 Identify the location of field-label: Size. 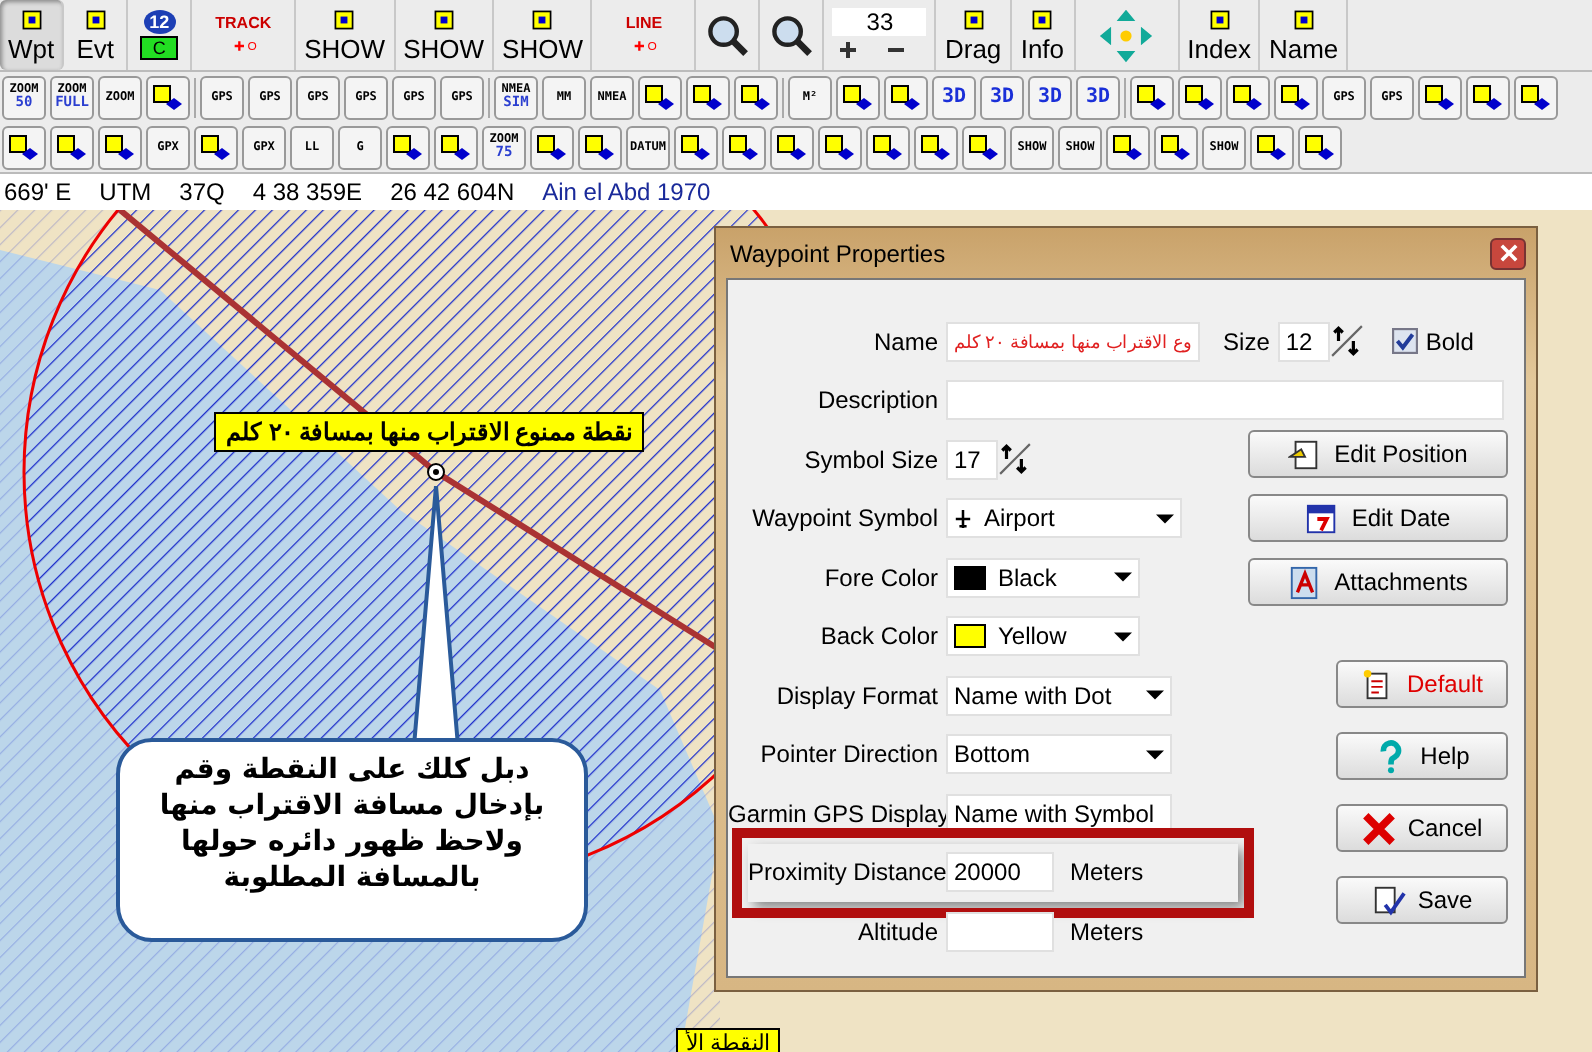
(1246, 341).